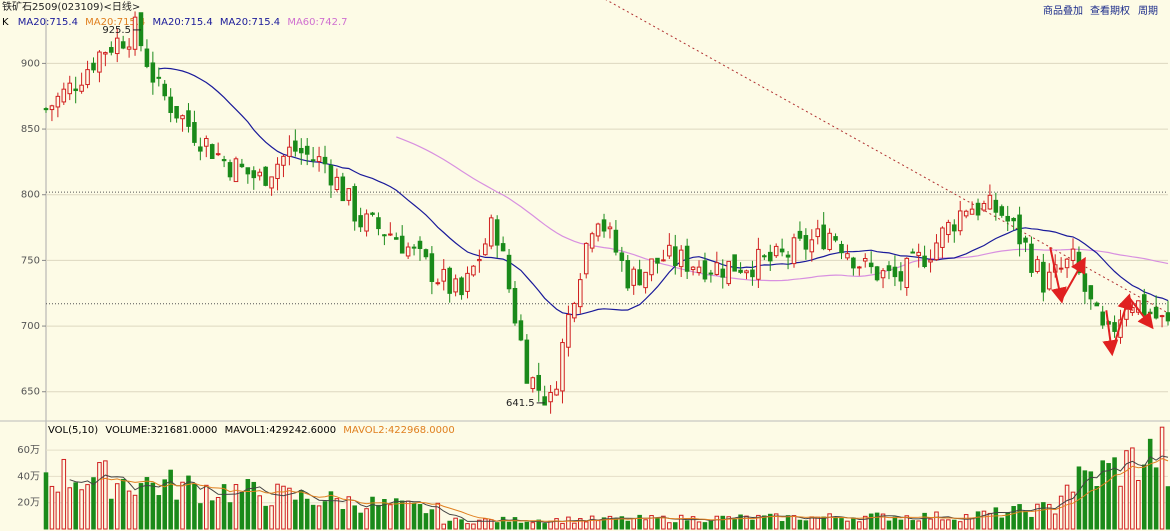 This screenshot has width=1170, height=531. Describe the element at coordinates (30, 392) in the screenshot. I see `price-tick-label: 650` at that location.